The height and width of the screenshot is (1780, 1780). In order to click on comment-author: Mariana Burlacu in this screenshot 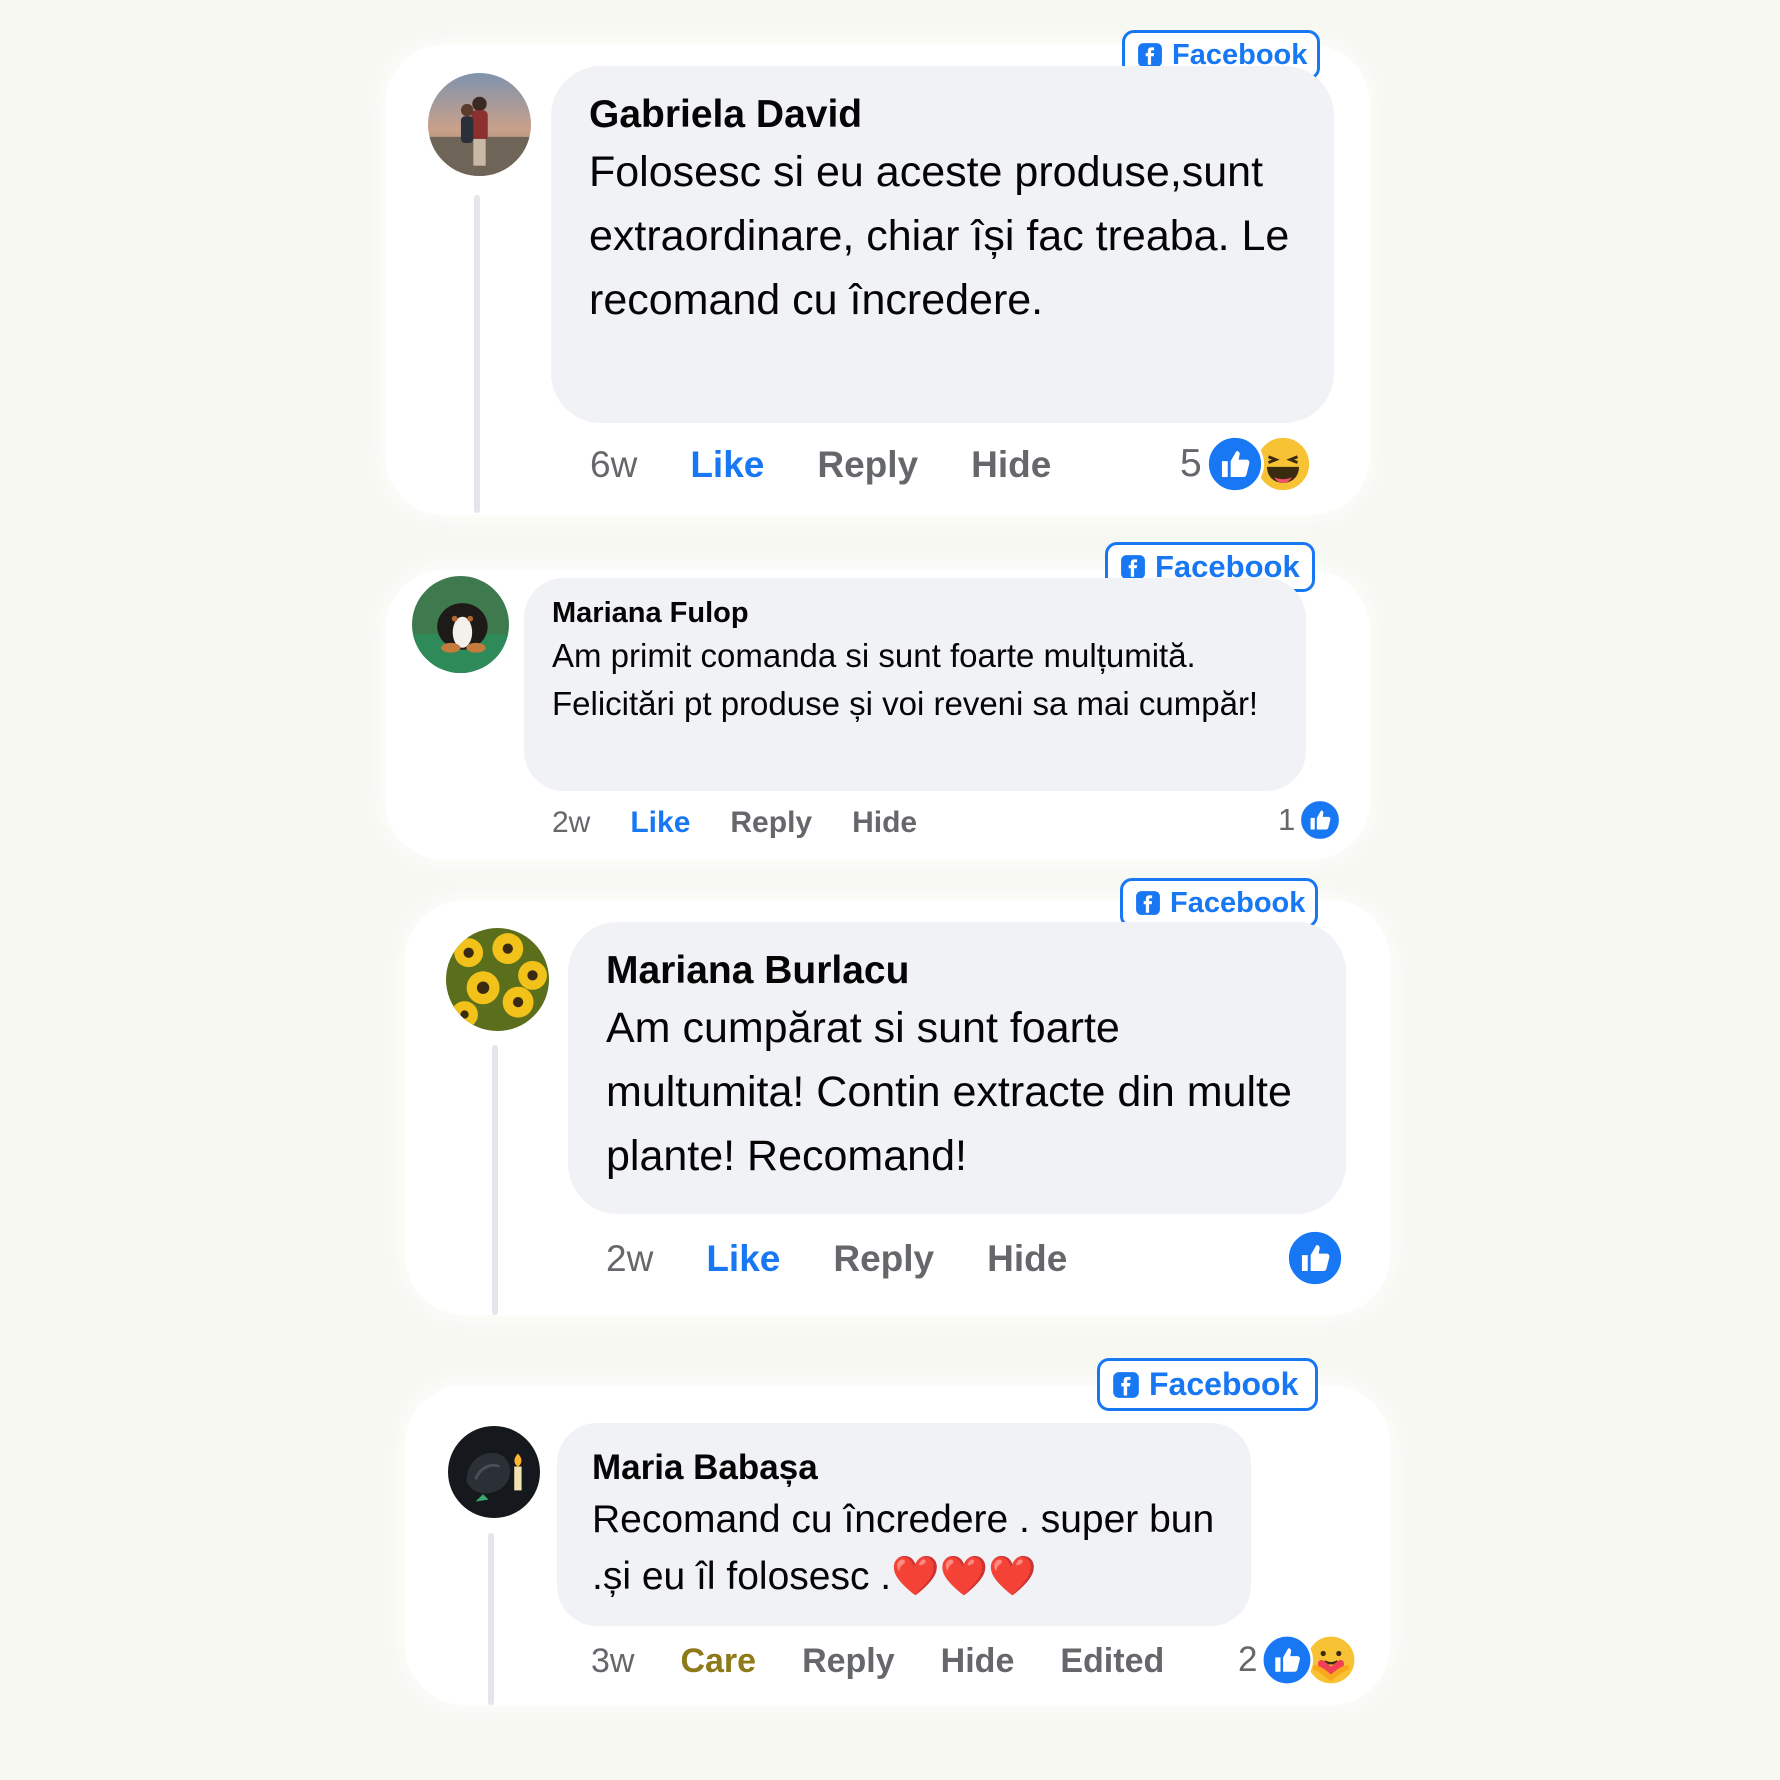, I will do `click(957, 971)`.